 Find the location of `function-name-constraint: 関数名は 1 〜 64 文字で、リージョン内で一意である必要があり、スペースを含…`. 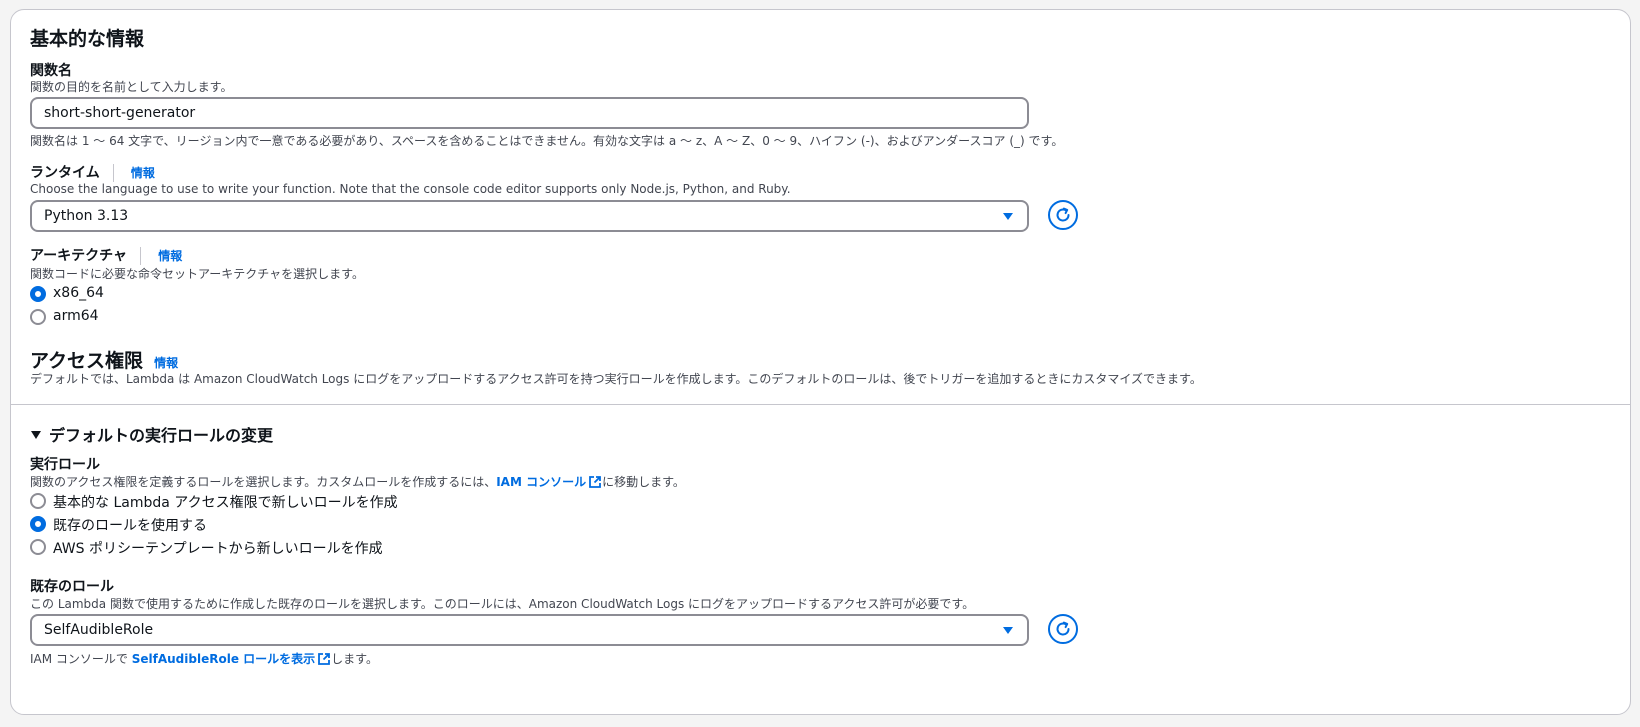

function-name-constraint: 関数名は 1 〜 64 文字で、リージョン内で一意である必要があり、スペースを含… is located at coordinates (547, 141).